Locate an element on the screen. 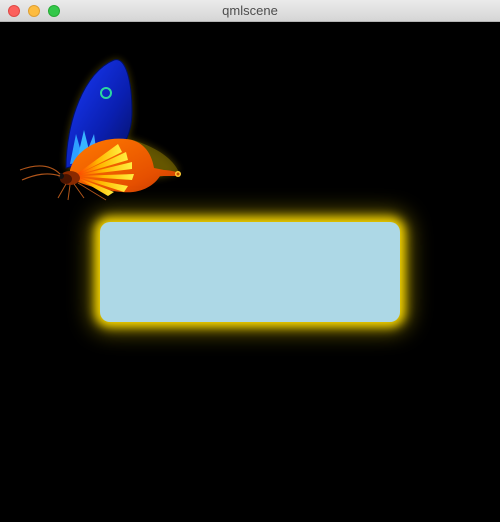 The image size is (500, 522). glowing-rectangle is located at coordinates (250, 272).